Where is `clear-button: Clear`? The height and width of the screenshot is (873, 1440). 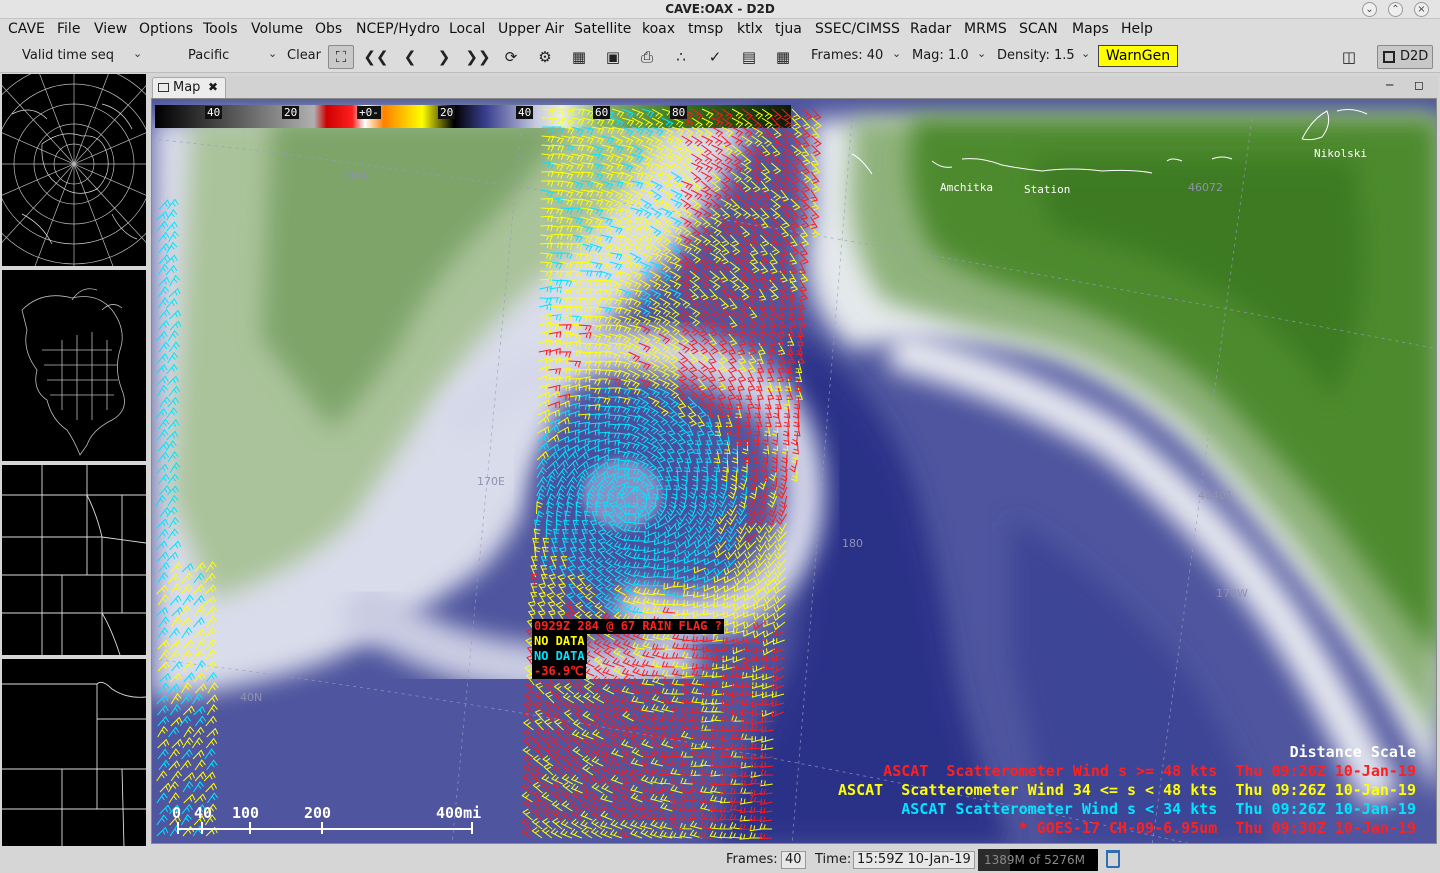
clear-button: Clear is located at coordinates (304, 55).